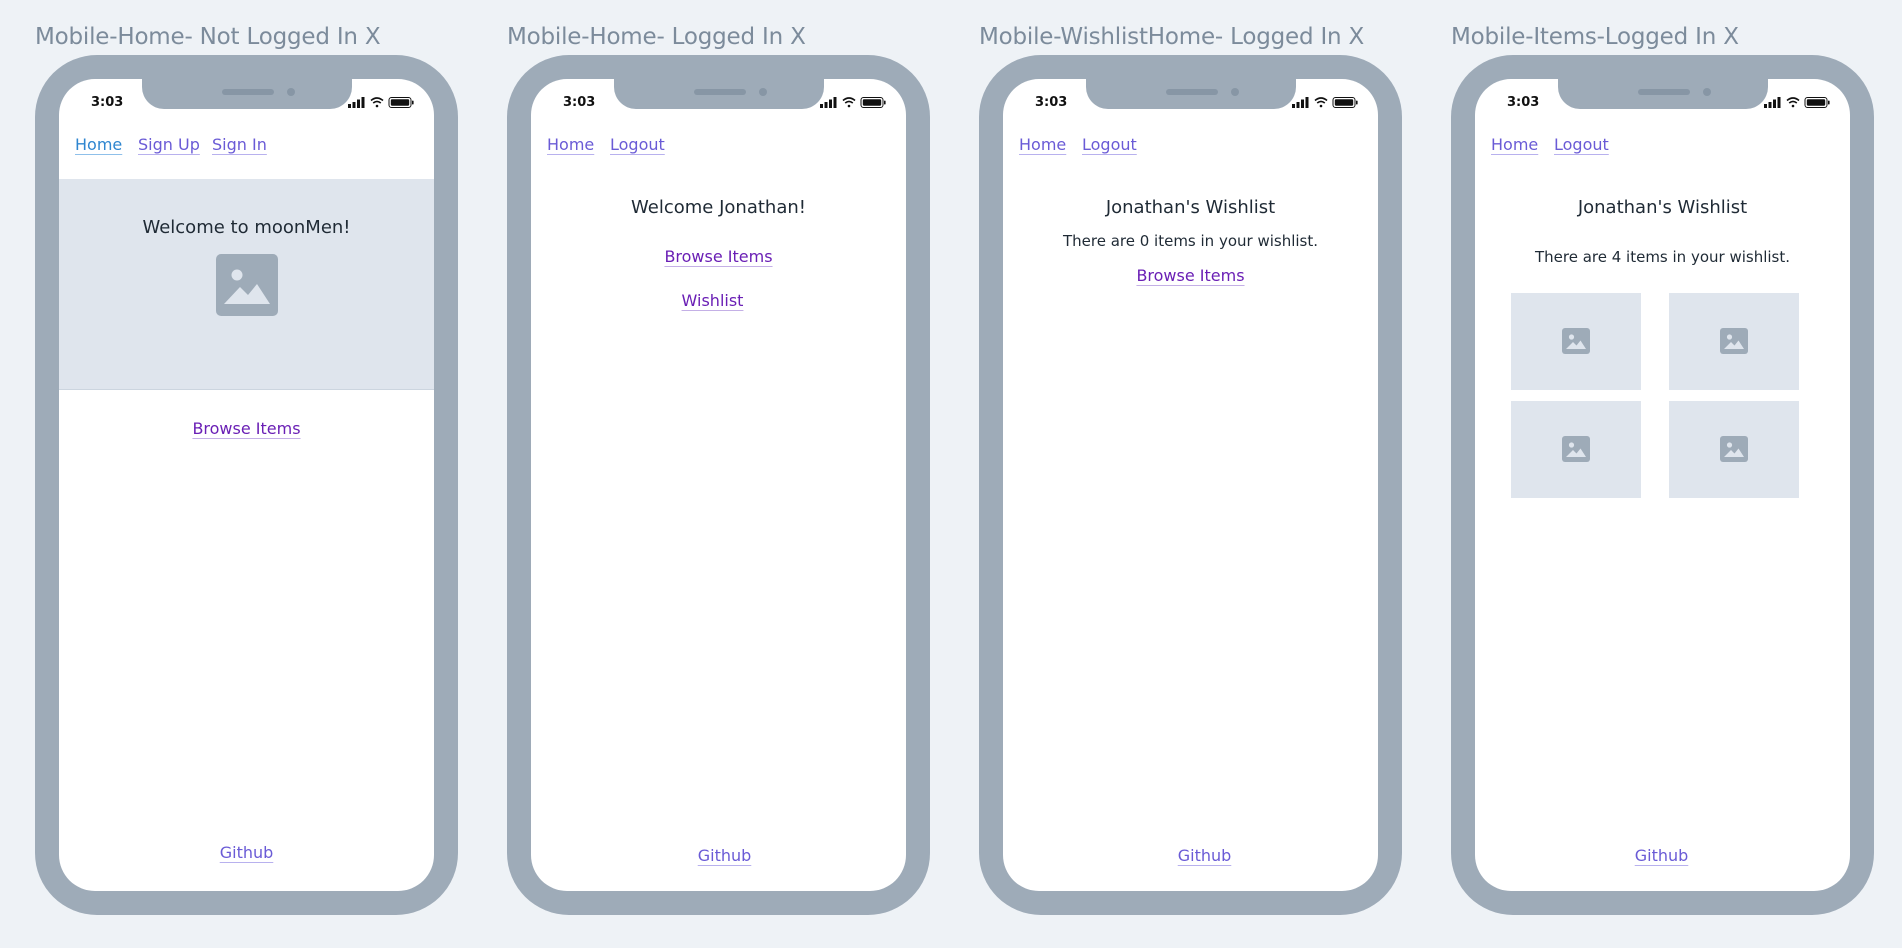 Image resolution: width=1902 pixels, height=948 pixels. What do you see at coordinates (169, 144) in the screenshot?
I see `nav-sign-up-link: Sign Up` at bounding box center [169, 144].